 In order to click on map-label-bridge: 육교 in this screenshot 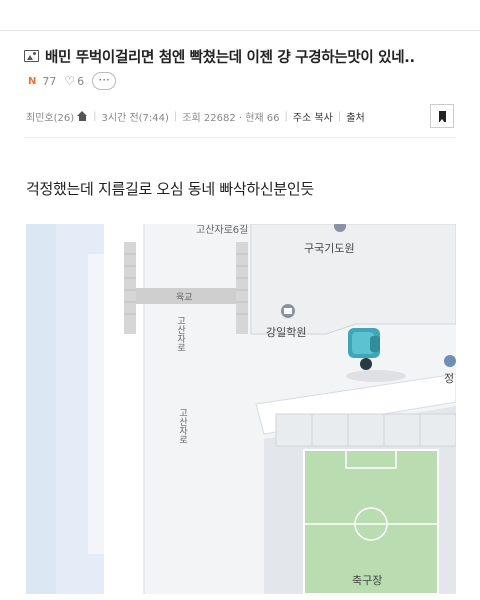, I will do `click(184, 298)`.